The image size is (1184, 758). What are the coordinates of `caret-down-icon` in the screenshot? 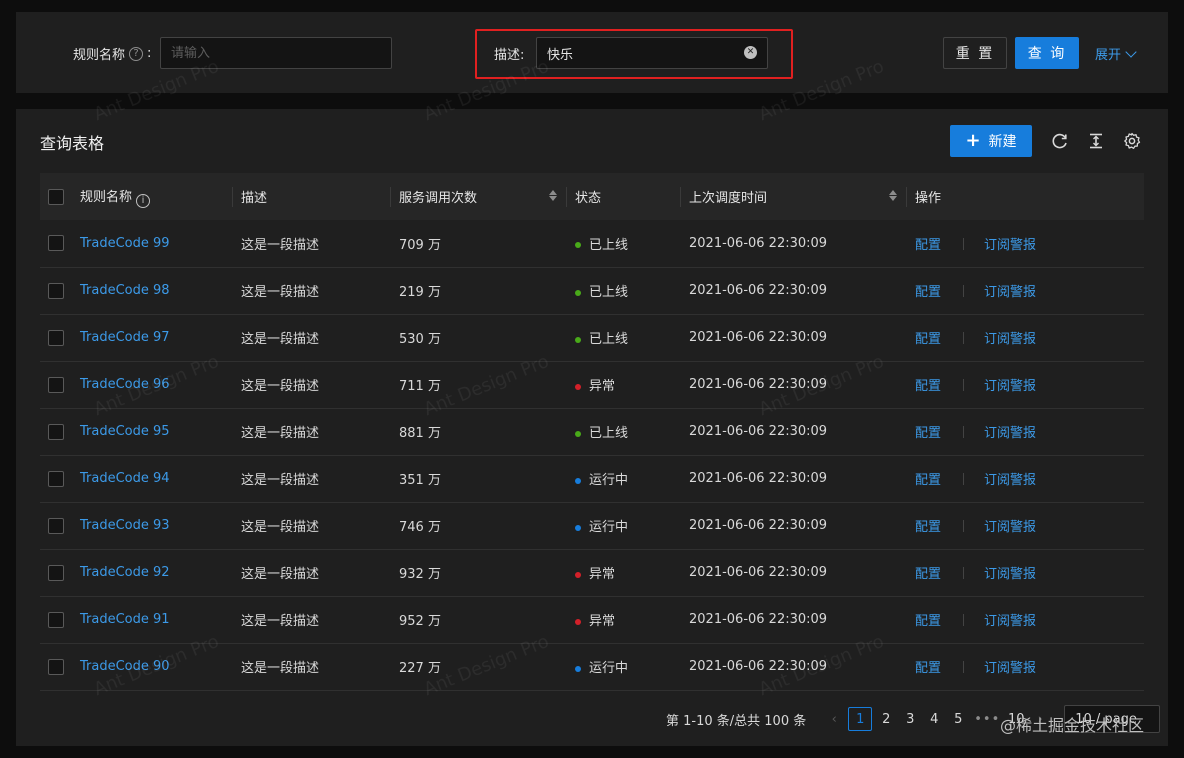 It's located at (553, 198).